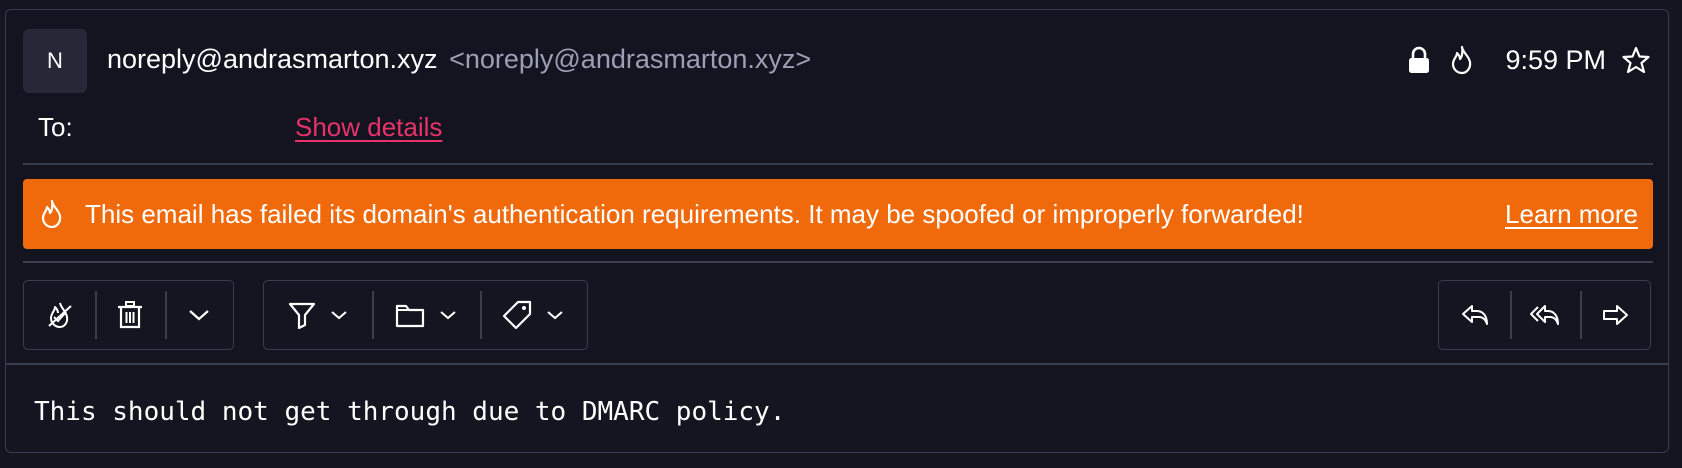 The height and width of the screenshot is (468, 1682). What do you see at coordinates (55, 127) in the screenshot?
I see `to-label: To:` at bounding box center [55, 127].